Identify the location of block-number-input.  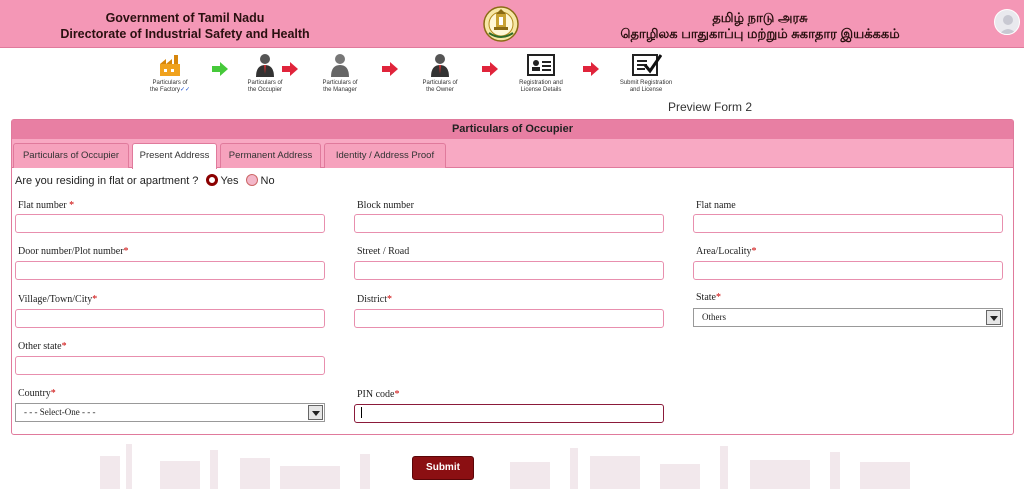
(509, 223).